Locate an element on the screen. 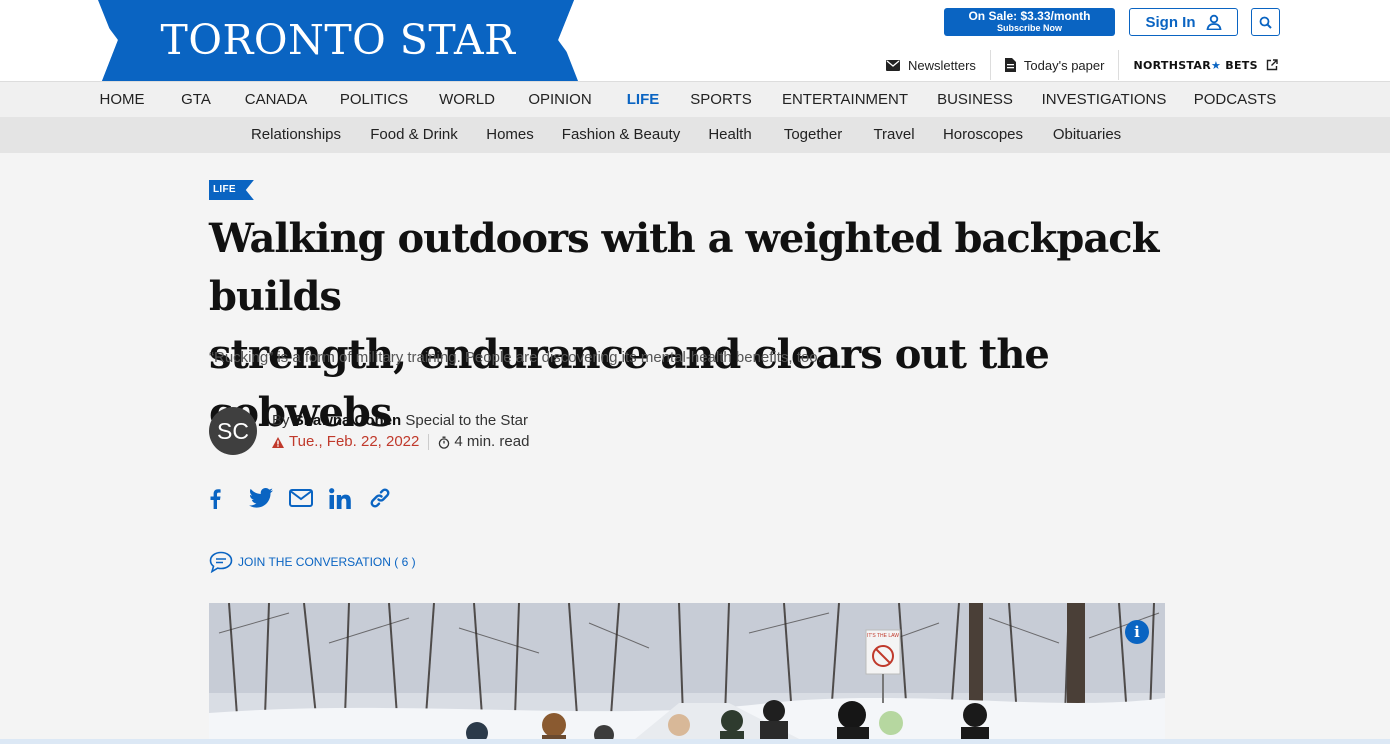 The width and height of the screenshot is (1390, 744). subnav-item-travel: Travel is located at coordinates (893, 135).